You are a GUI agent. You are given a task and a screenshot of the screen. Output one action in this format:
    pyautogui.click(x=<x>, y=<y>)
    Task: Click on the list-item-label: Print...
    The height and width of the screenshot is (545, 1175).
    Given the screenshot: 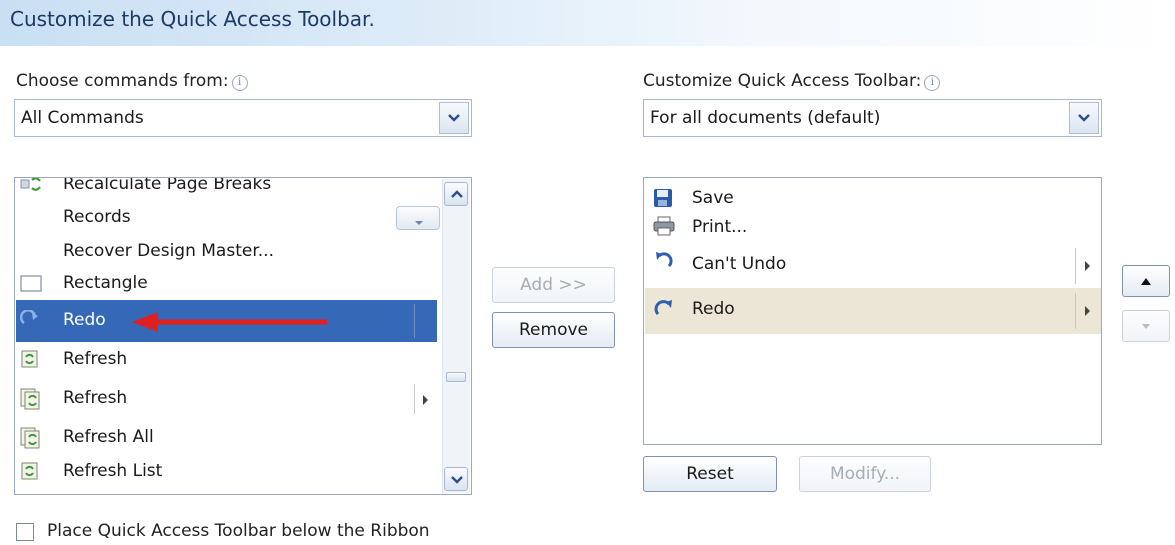 What is the action you would take?
    pyautogui.click(x=720, y=227)
    